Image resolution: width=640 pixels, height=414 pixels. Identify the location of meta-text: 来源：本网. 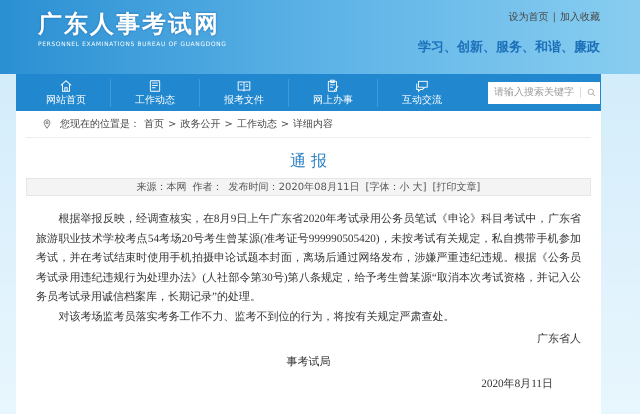
(161, 187).